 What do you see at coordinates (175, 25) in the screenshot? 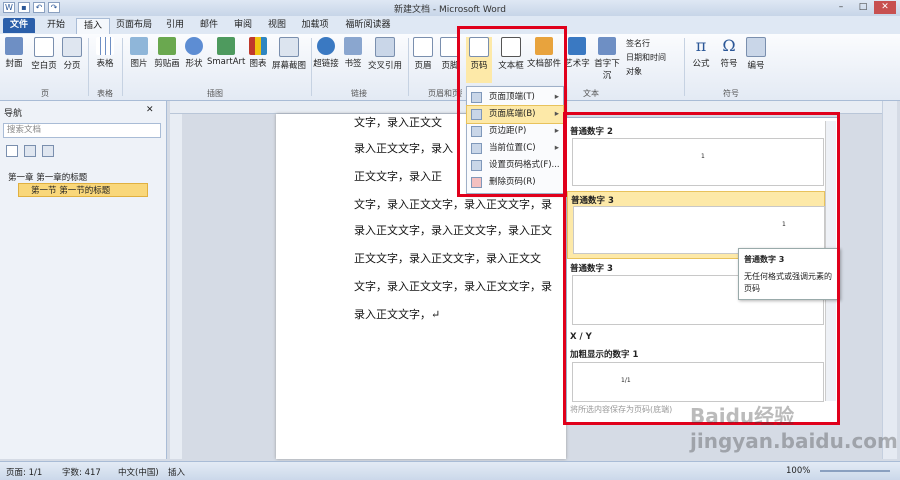
I see `tab-references: 引用` at bounding box center [175, 25].